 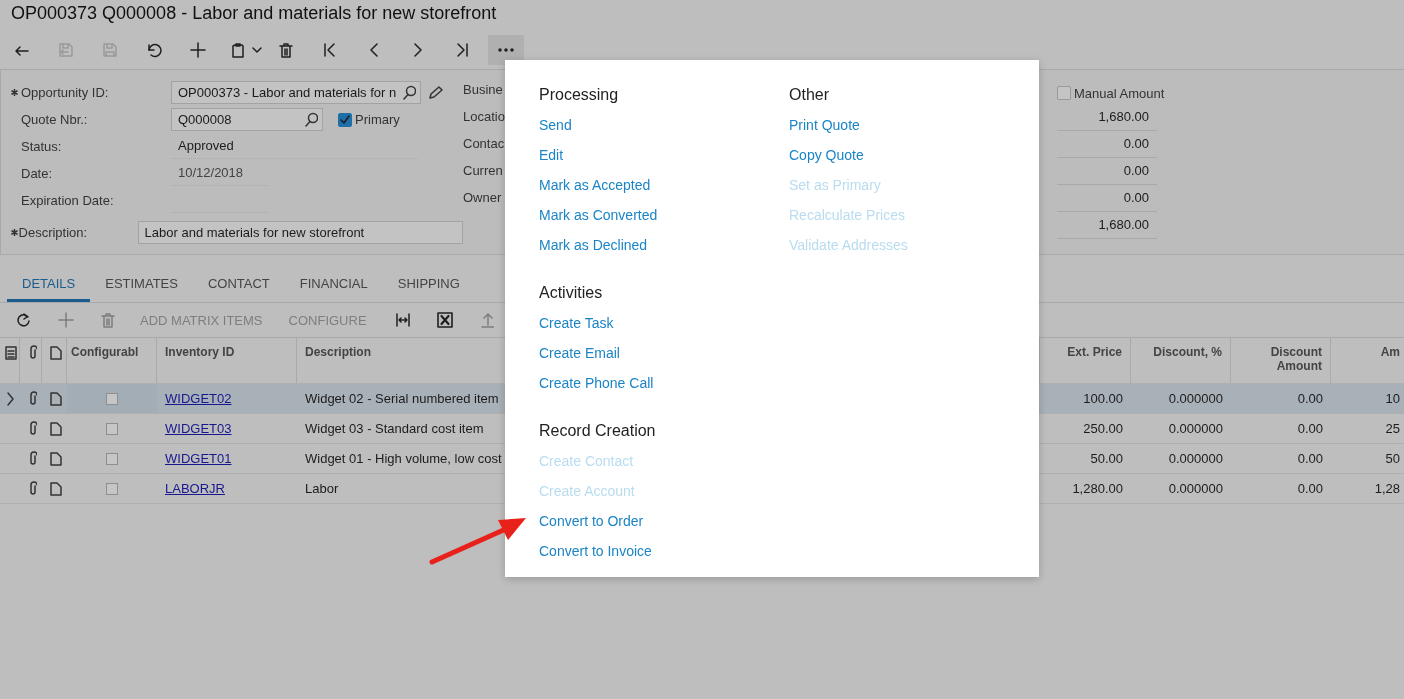 I want to click on menu-section-title: Processing, so click(x=579, y=95).